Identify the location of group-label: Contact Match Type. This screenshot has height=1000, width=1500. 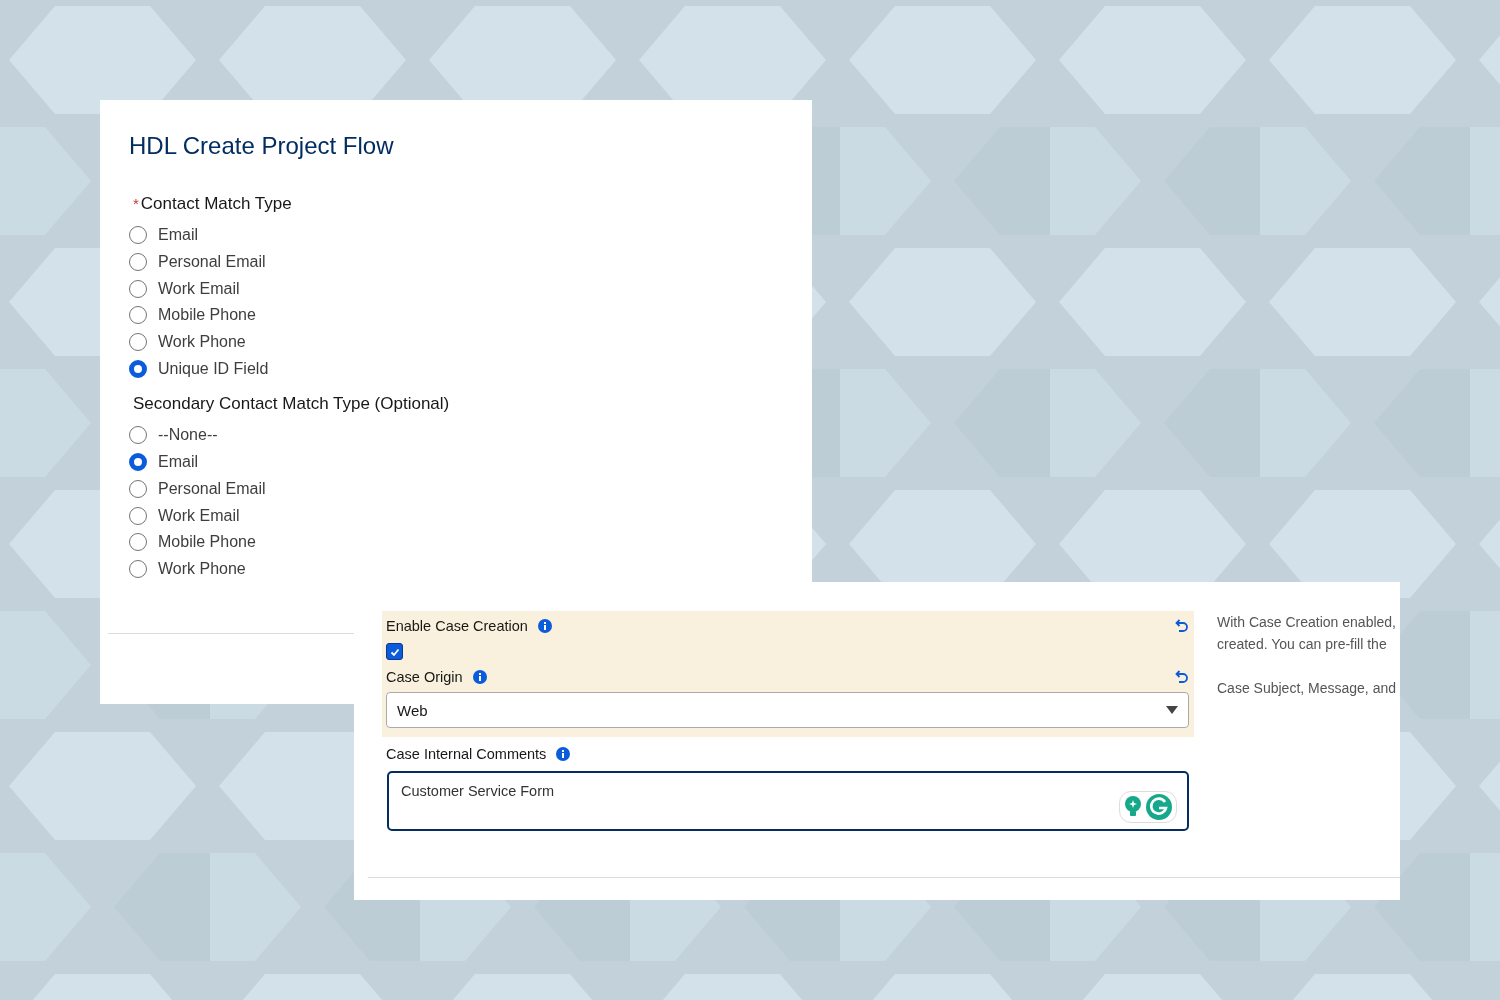
(216, 204).